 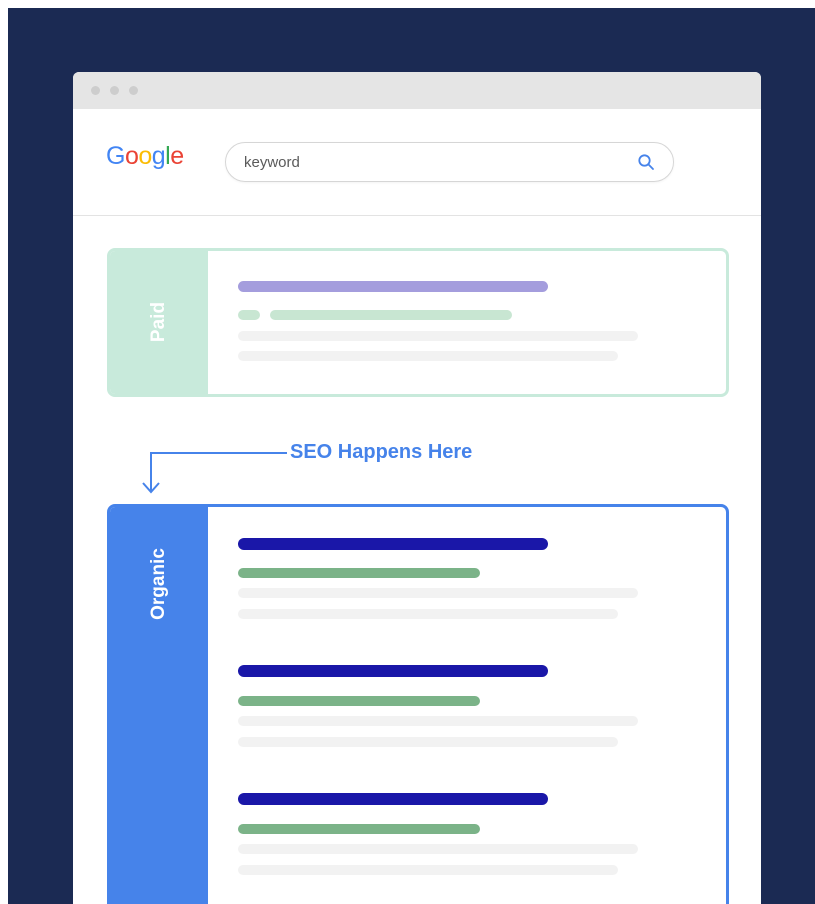 I want to click on google-logo: Google, so click(x=145, y=156).